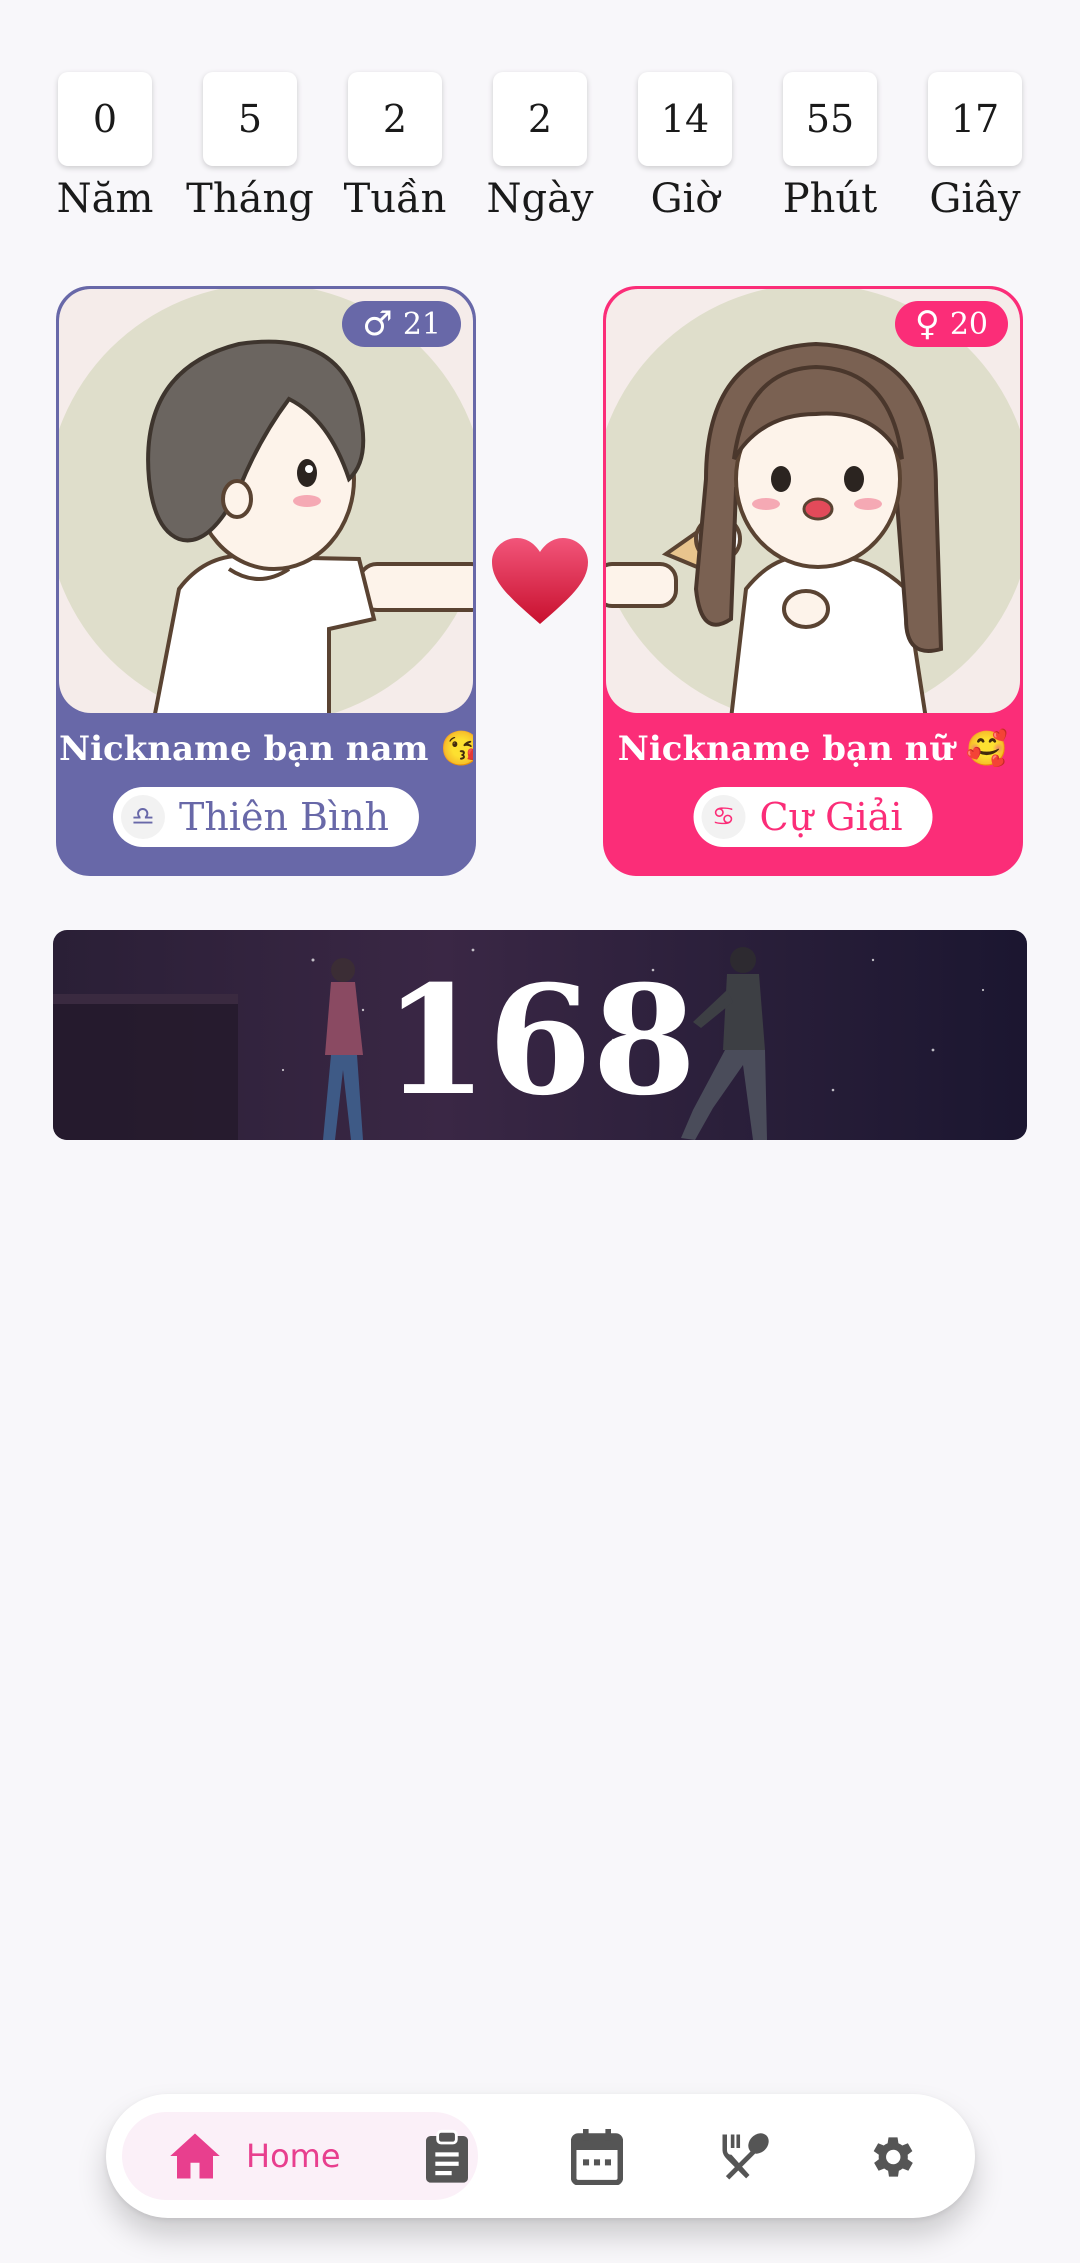  Describe the element at coordinates (723, 817) in the screenshot. I see `cancer-icon: ♋` at that location.